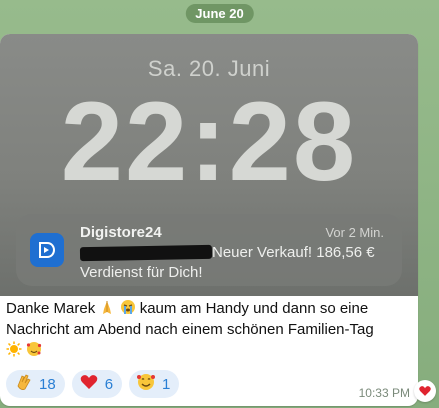  Describe the element at coordinates (23, 384) in the screenshot. I see `clapping-hands-icon` at that location.